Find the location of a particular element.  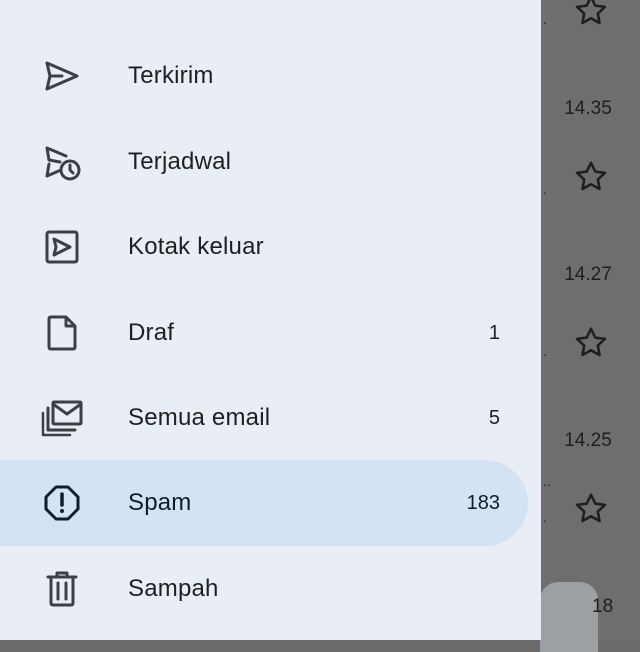

drawer-item-partial is located at coordinates (264, 11).